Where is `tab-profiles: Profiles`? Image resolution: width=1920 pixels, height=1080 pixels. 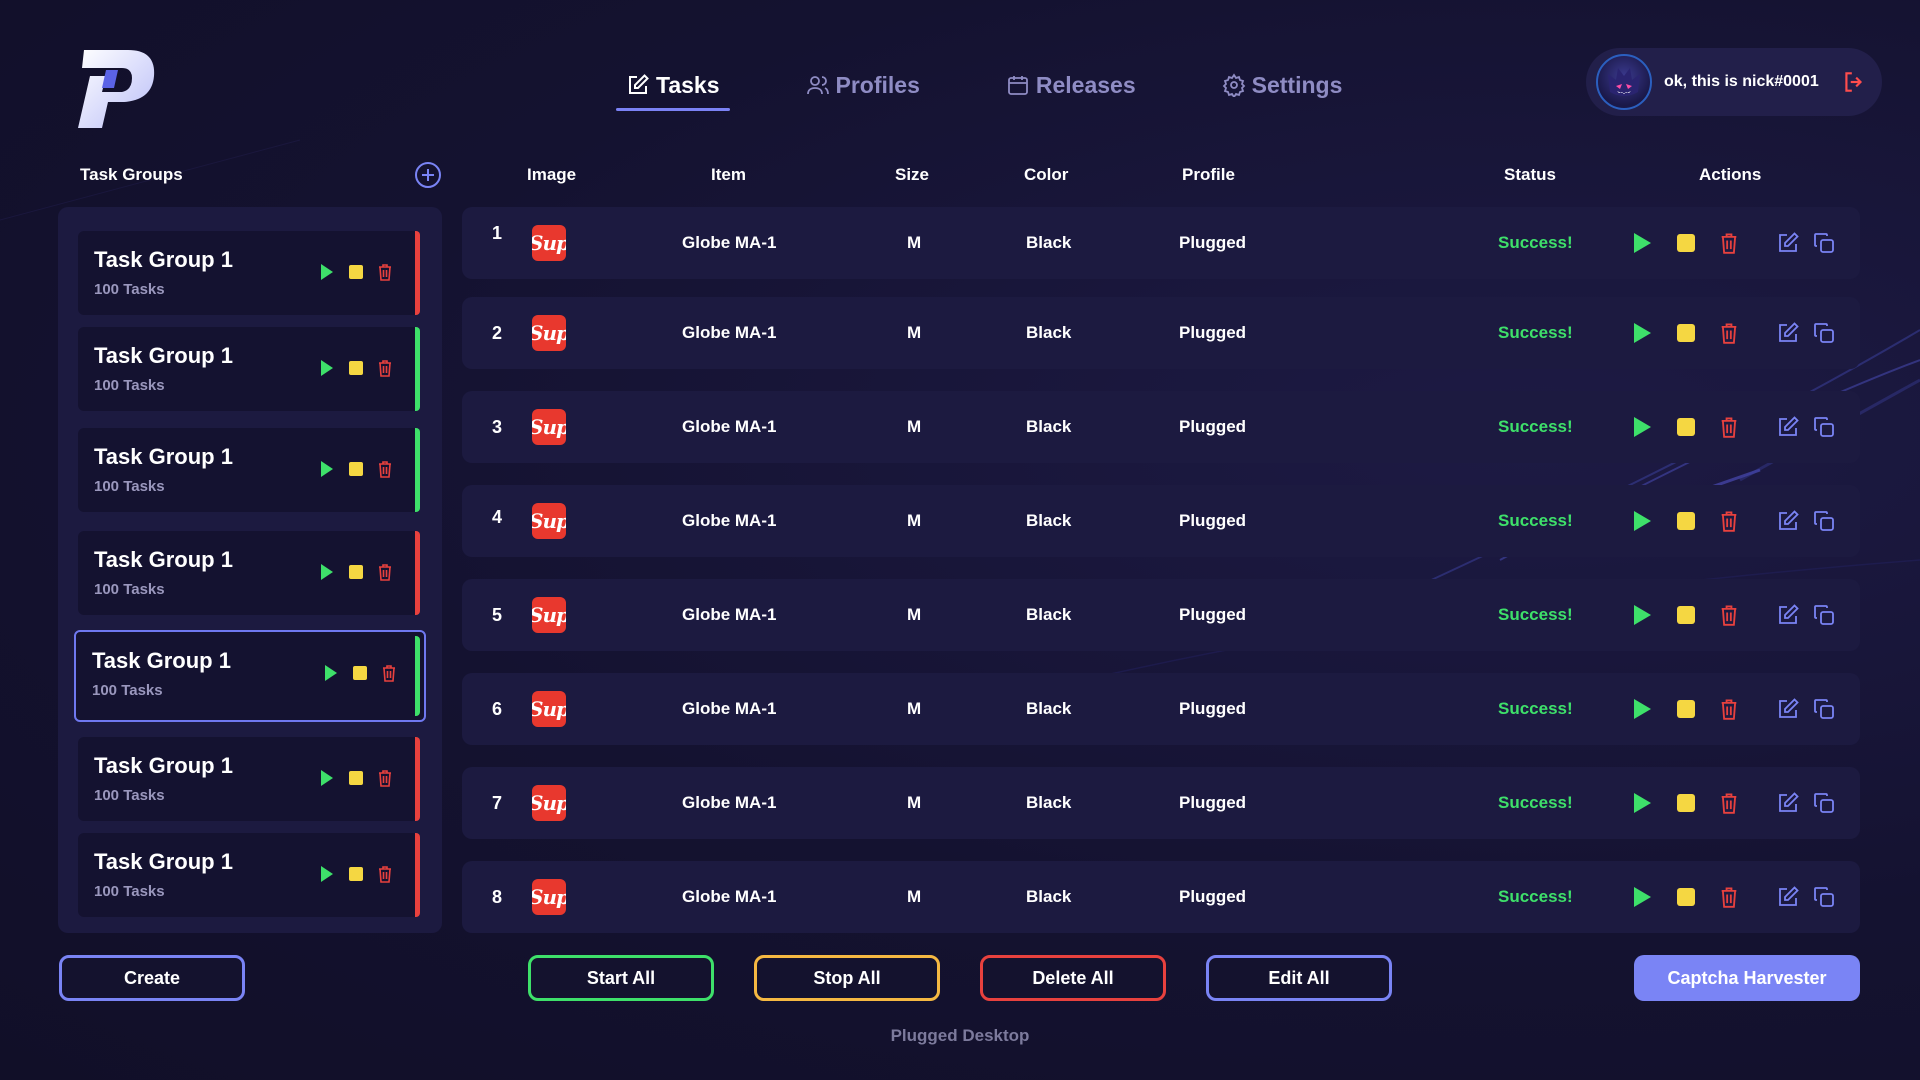
tab-profiles: Profiles is located at coordinates (863, 85).